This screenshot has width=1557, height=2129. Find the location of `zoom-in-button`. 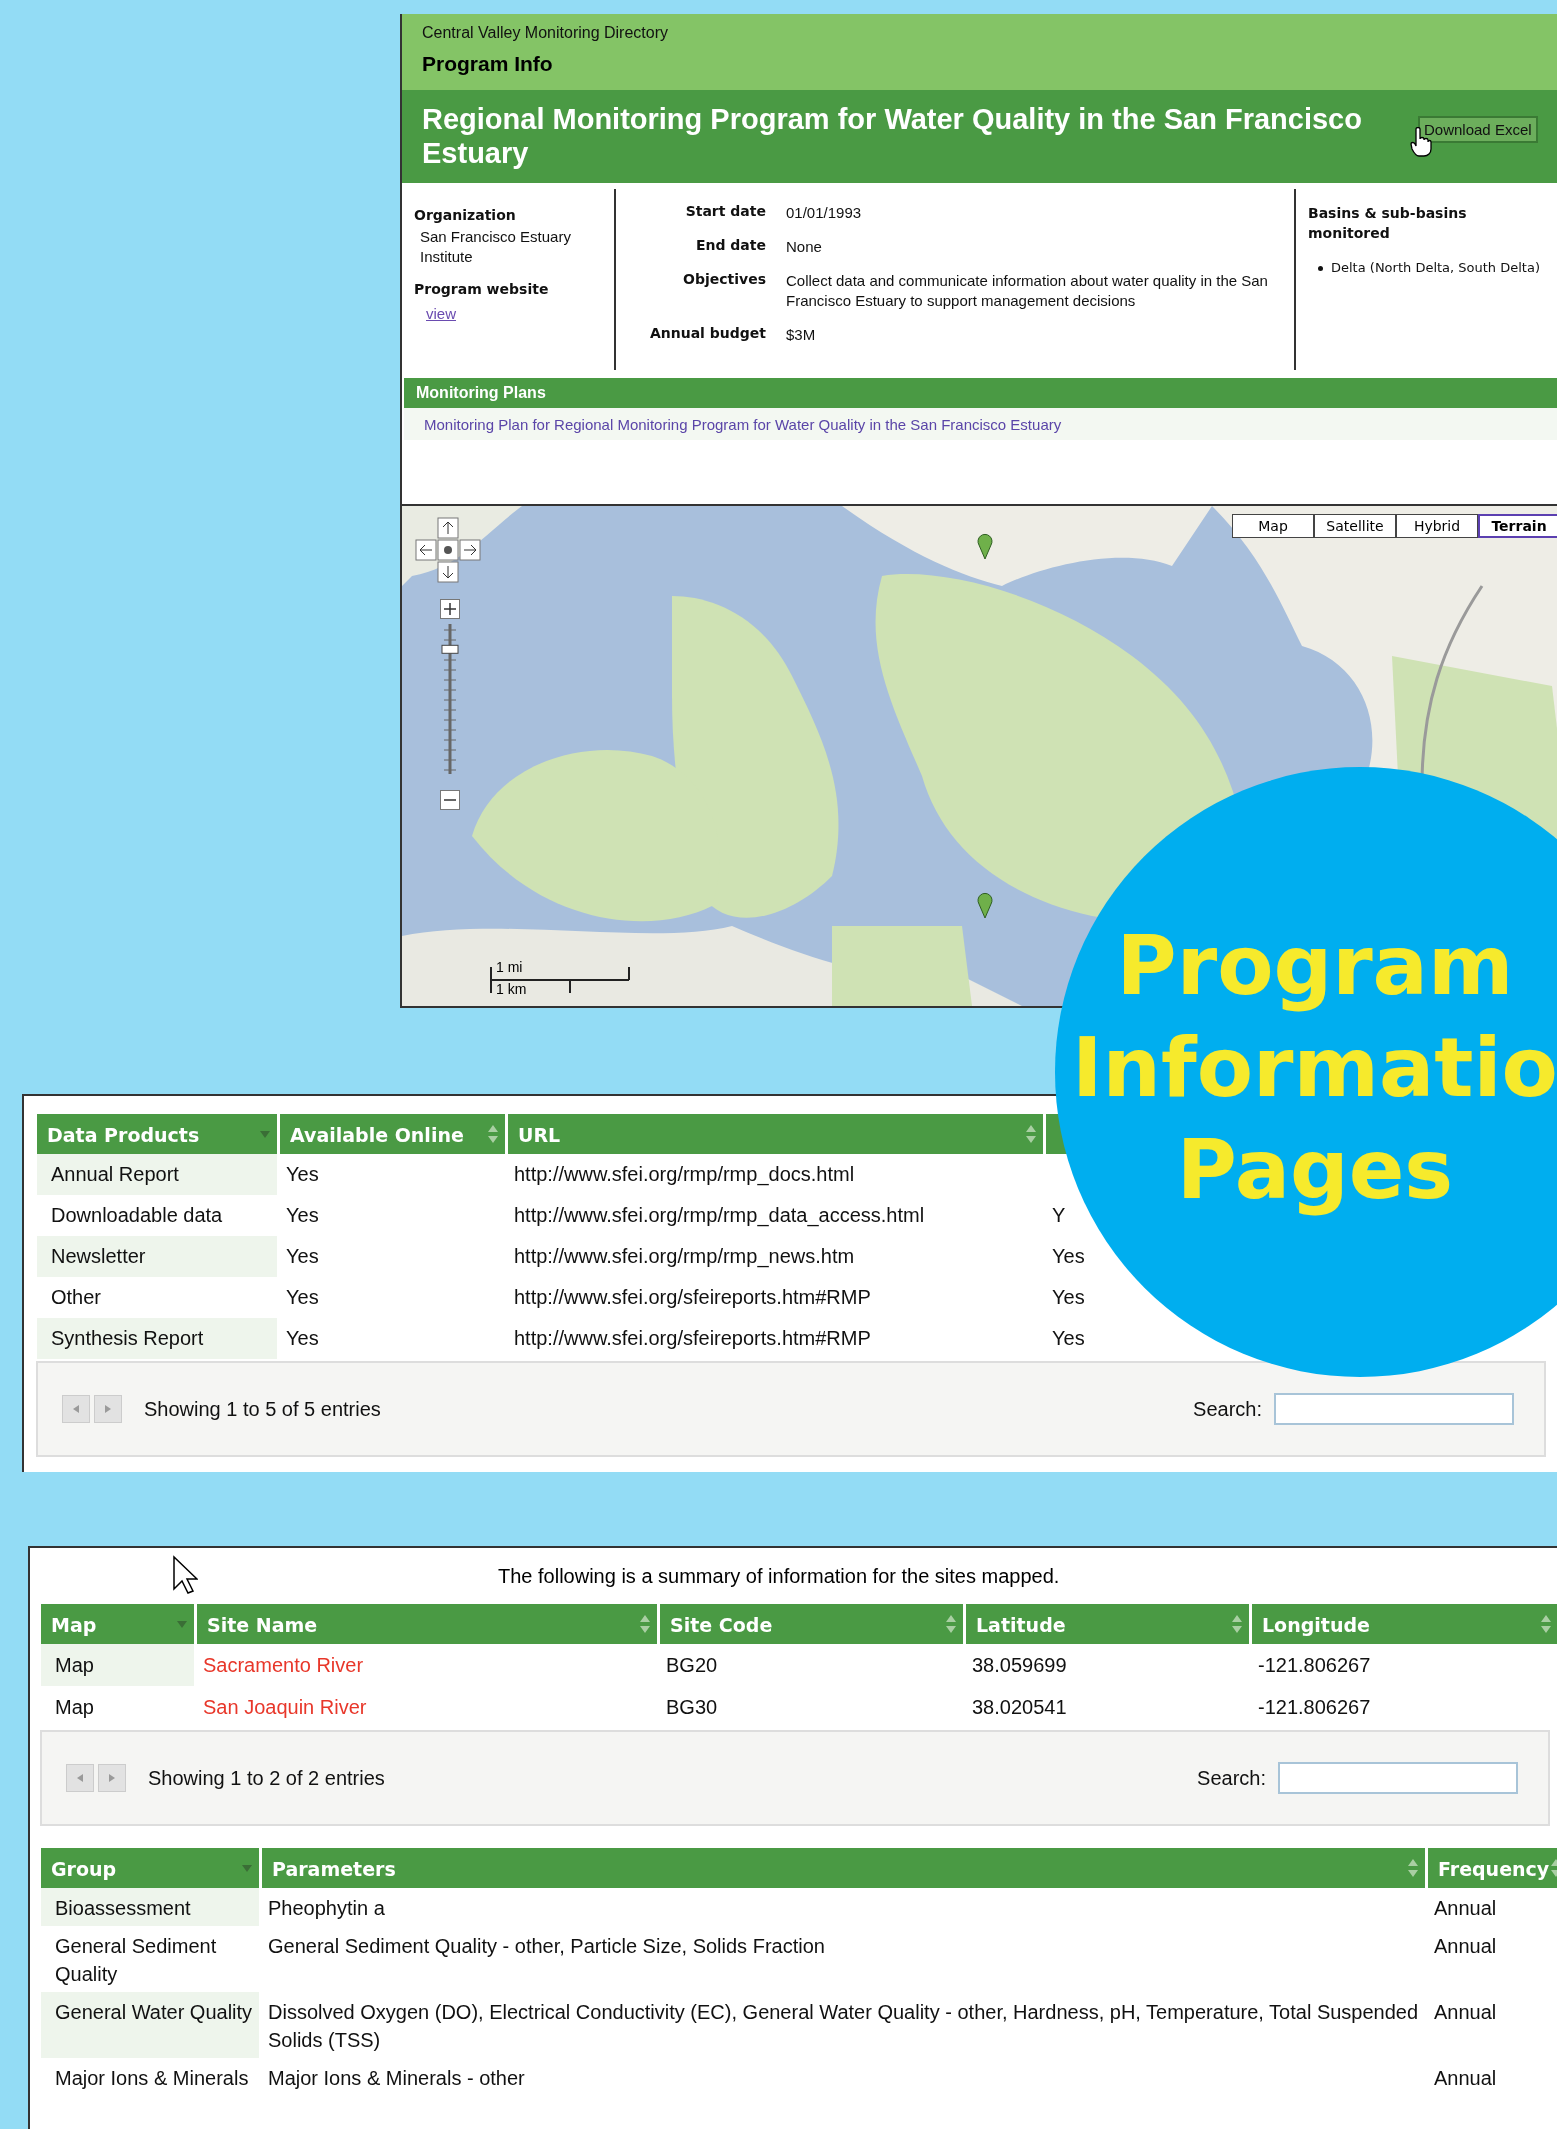

zoom-in-button is located at coordinates (450, 609).